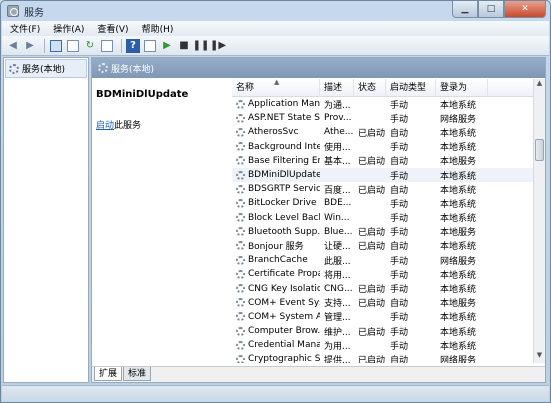 The image size is (551, 403). What do you see at coordinates (137, 374) in the screenshot?
I see `tab-standard: 标准` at bounding box center [137, 374].